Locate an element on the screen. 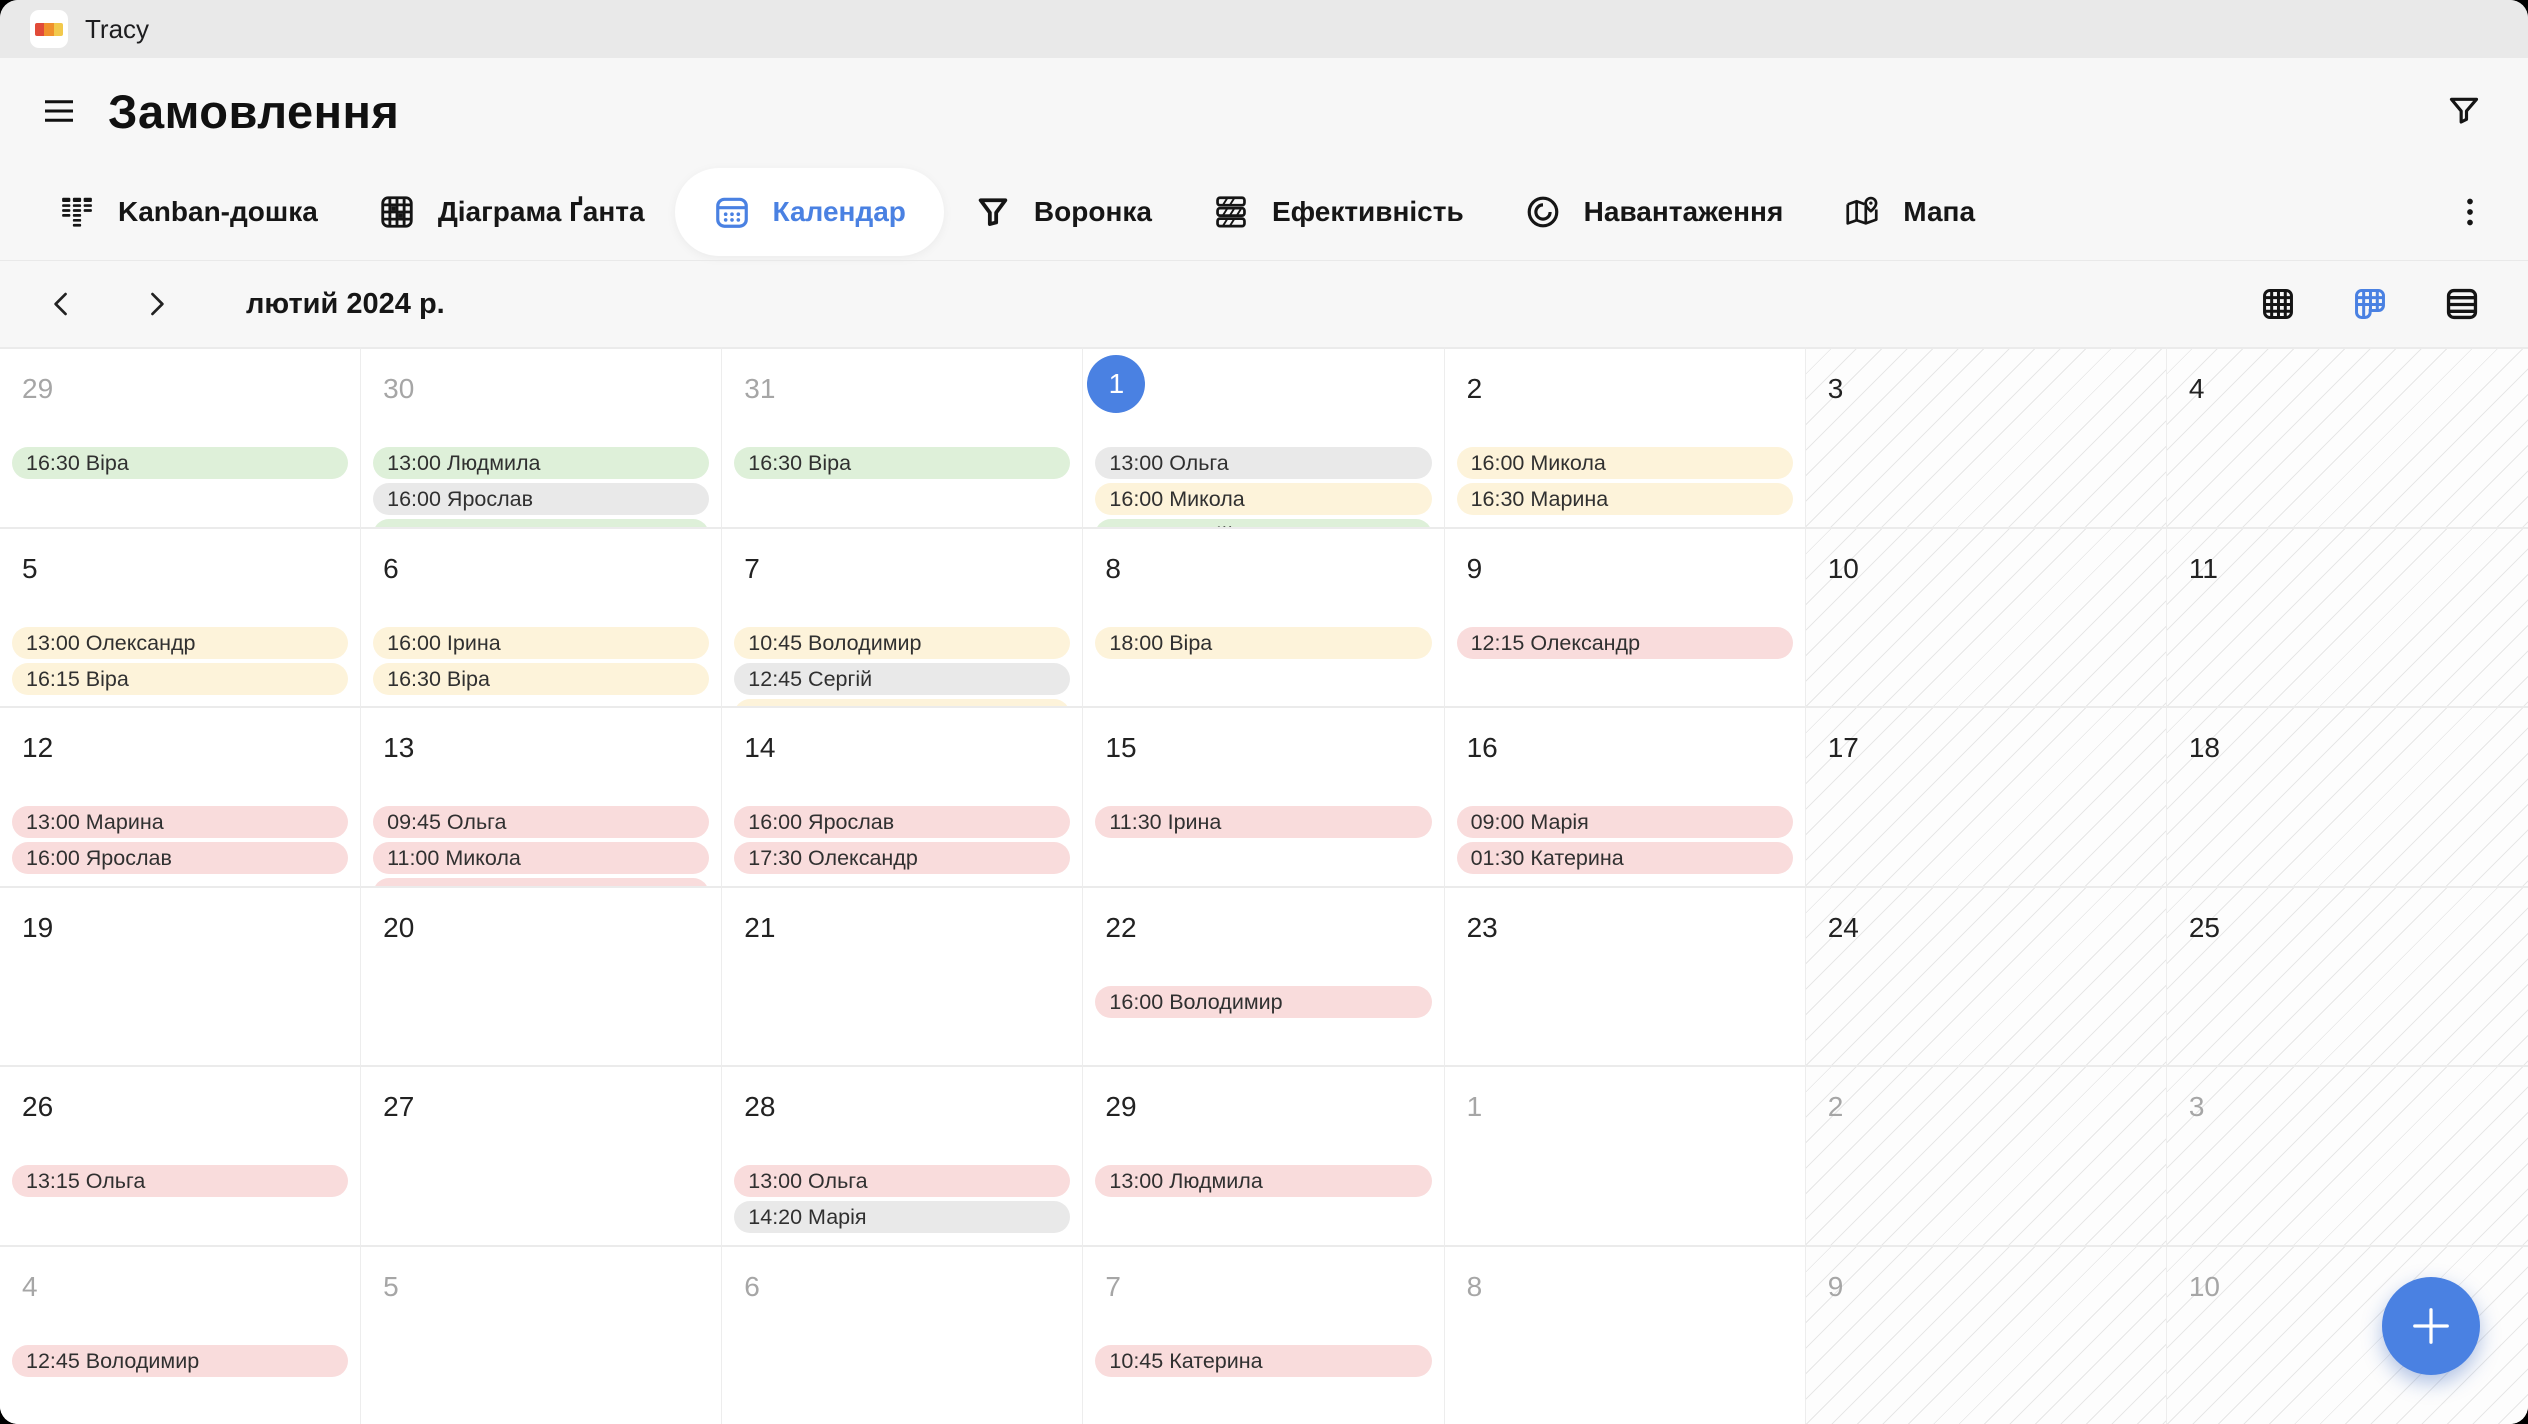  day-cell: 5 13:00 Олександр 16:15 Віра is located at coordinates (181, 616).